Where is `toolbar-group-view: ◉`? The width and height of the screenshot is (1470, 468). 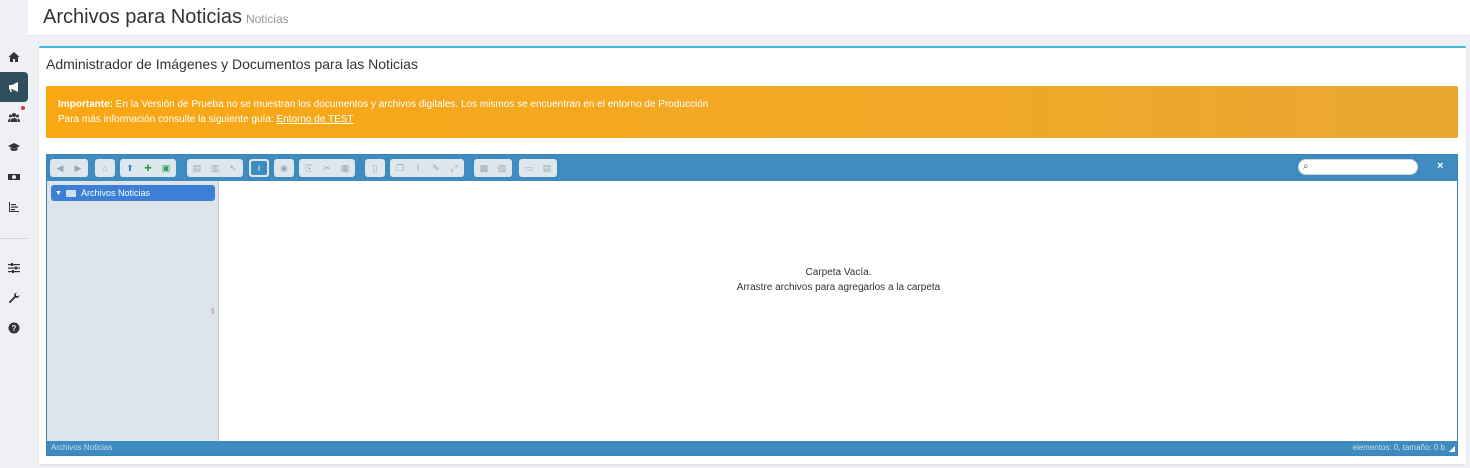 toolbar-group-view: ◉ is located at coordinates (284, 168).